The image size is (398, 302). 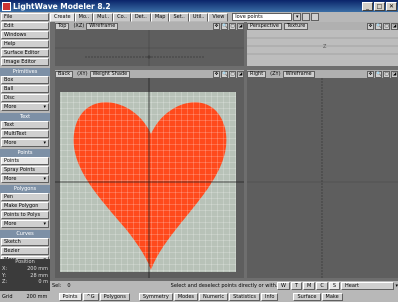 What do you see at coordinates (103, 17) in the screenshot?
I see `tab-multiply: Mul..` at bounding box center [103, 17].